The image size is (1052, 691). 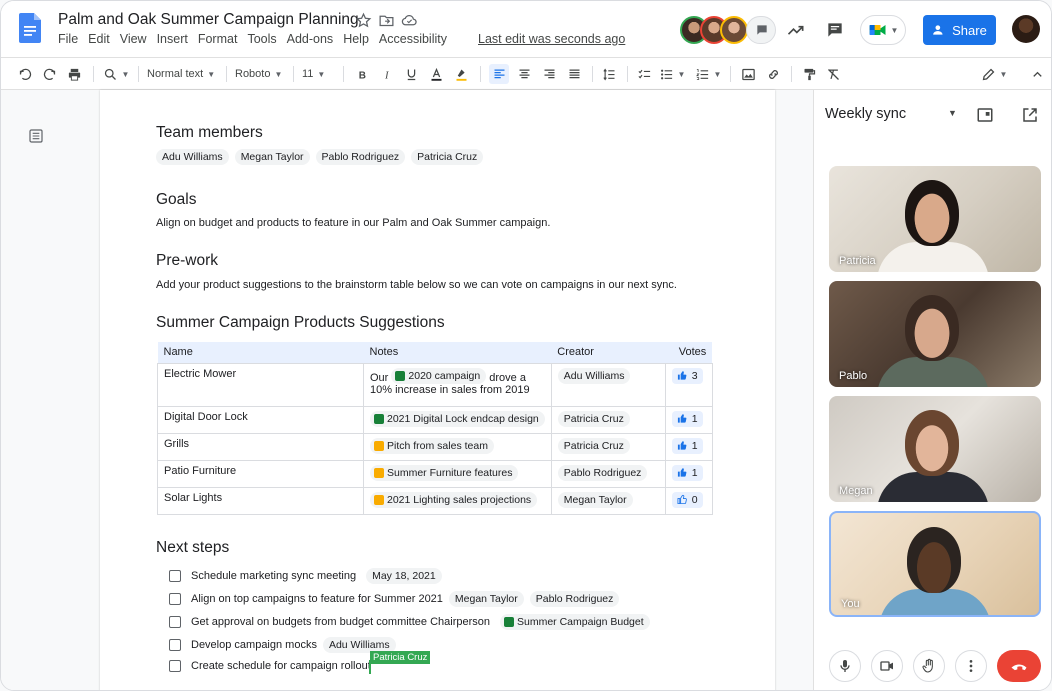 I want to click on cell-notes: Summer Furniture features, so click(x=457, y=473).